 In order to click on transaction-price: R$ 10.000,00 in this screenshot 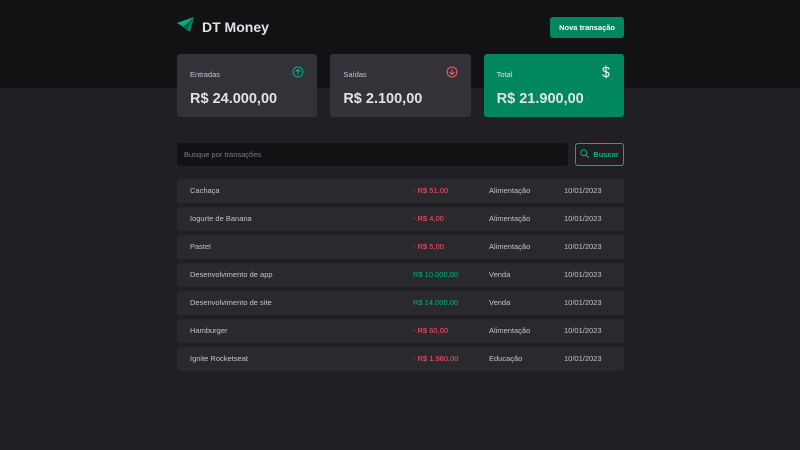, I will do `click(436, 274)`.